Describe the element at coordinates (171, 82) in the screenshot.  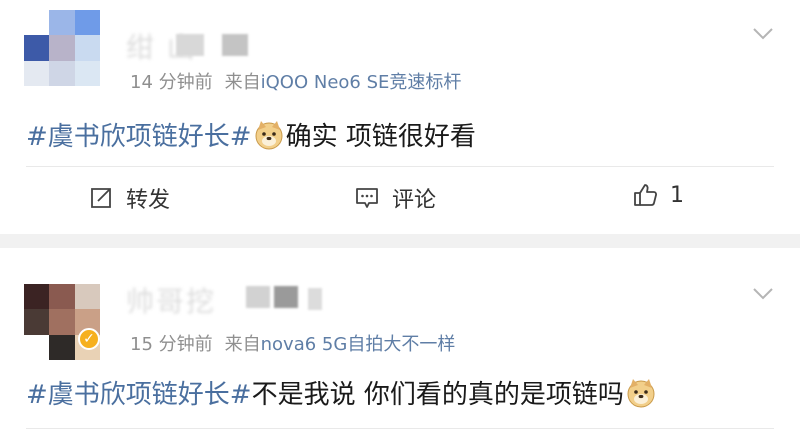
I see `post-time: 14 分钟前` at that location.